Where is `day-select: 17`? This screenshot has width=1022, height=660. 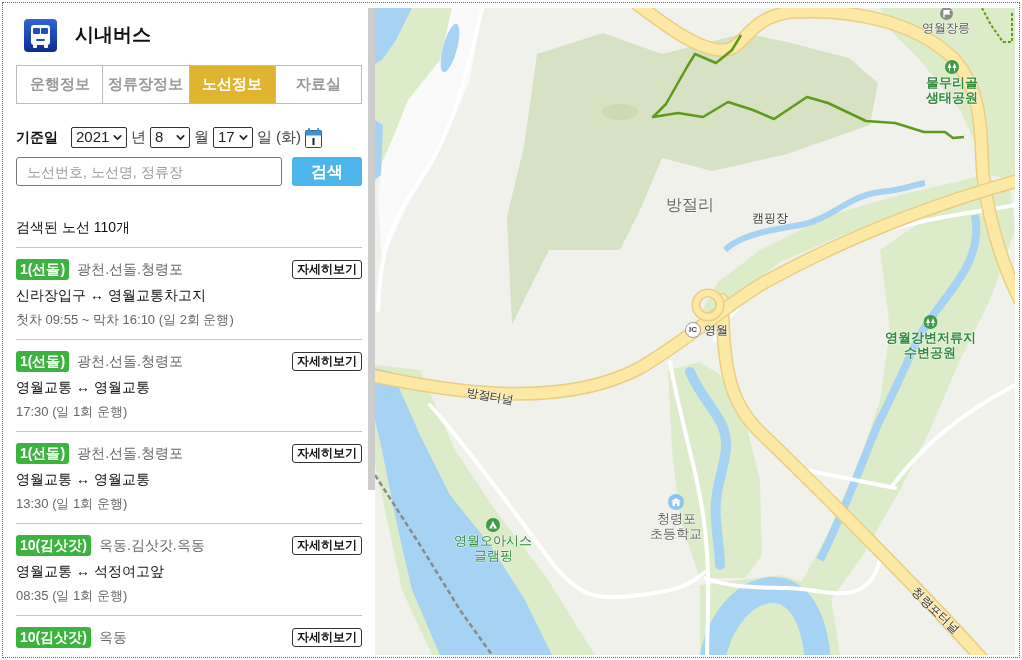
day-select: 17 is located at coordinates (233, 137).